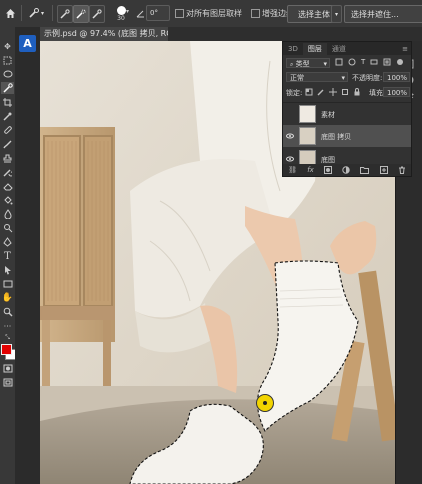  I want to click on swap-colors: ⤡, so click(7, 338).